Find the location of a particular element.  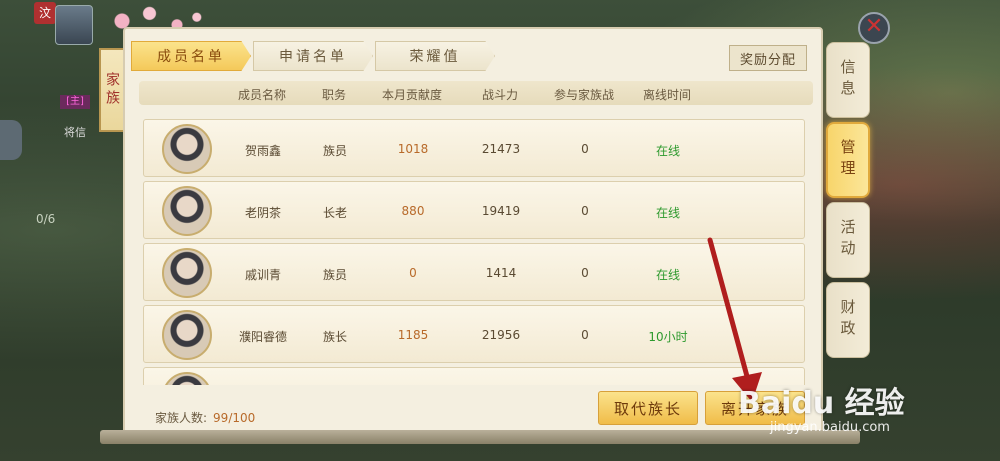

table-row: 贺雨鑫 族员 1018 21473 0 在线 is located at coordinates (474, 148).